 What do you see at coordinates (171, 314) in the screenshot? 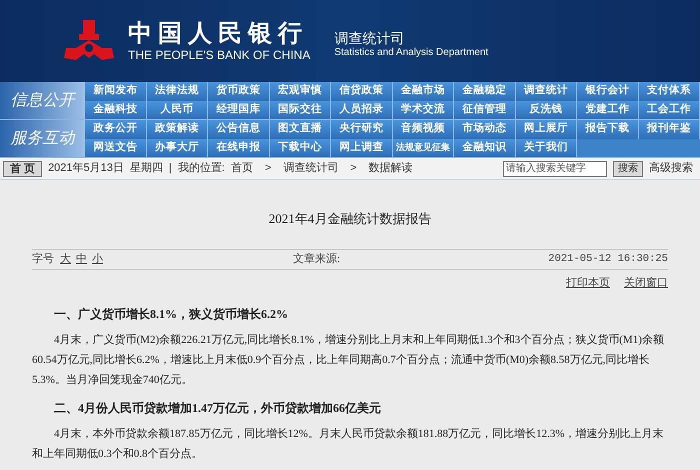
I see `section-heading: 一、广义货币增长8.1%，狭义货币增长6.2%` at bounding box center [171, 314].